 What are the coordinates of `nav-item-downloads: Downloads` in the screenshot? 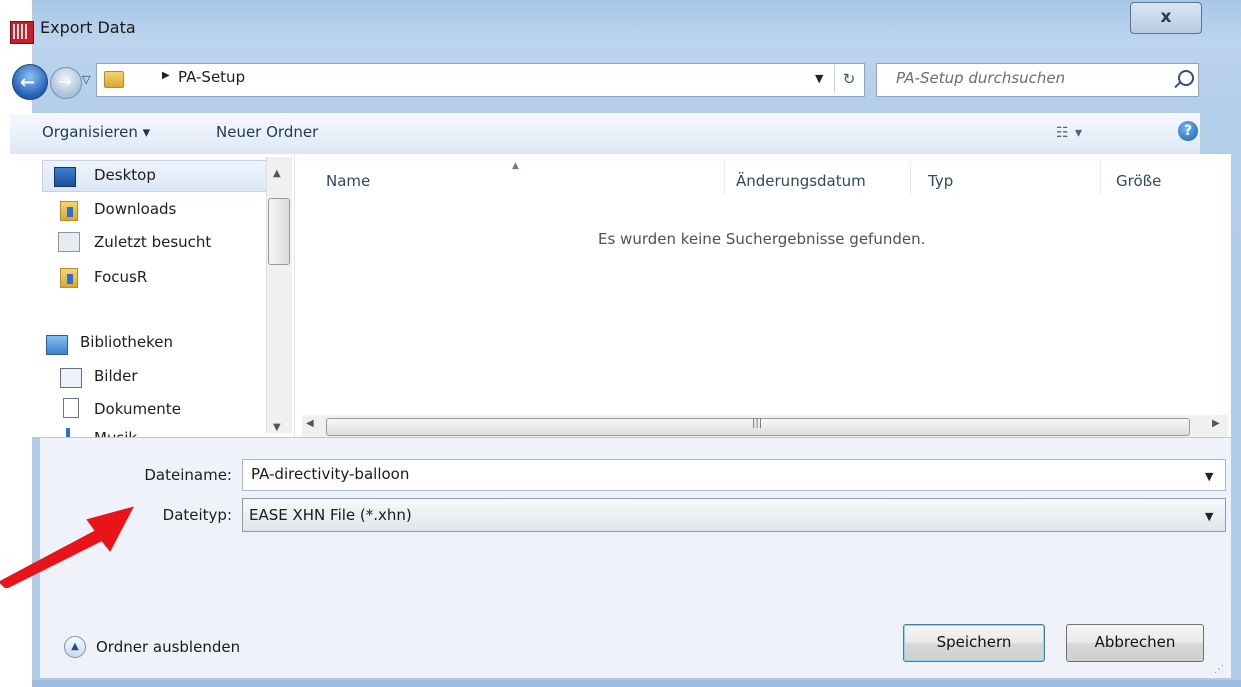 It's located at (135, 209).